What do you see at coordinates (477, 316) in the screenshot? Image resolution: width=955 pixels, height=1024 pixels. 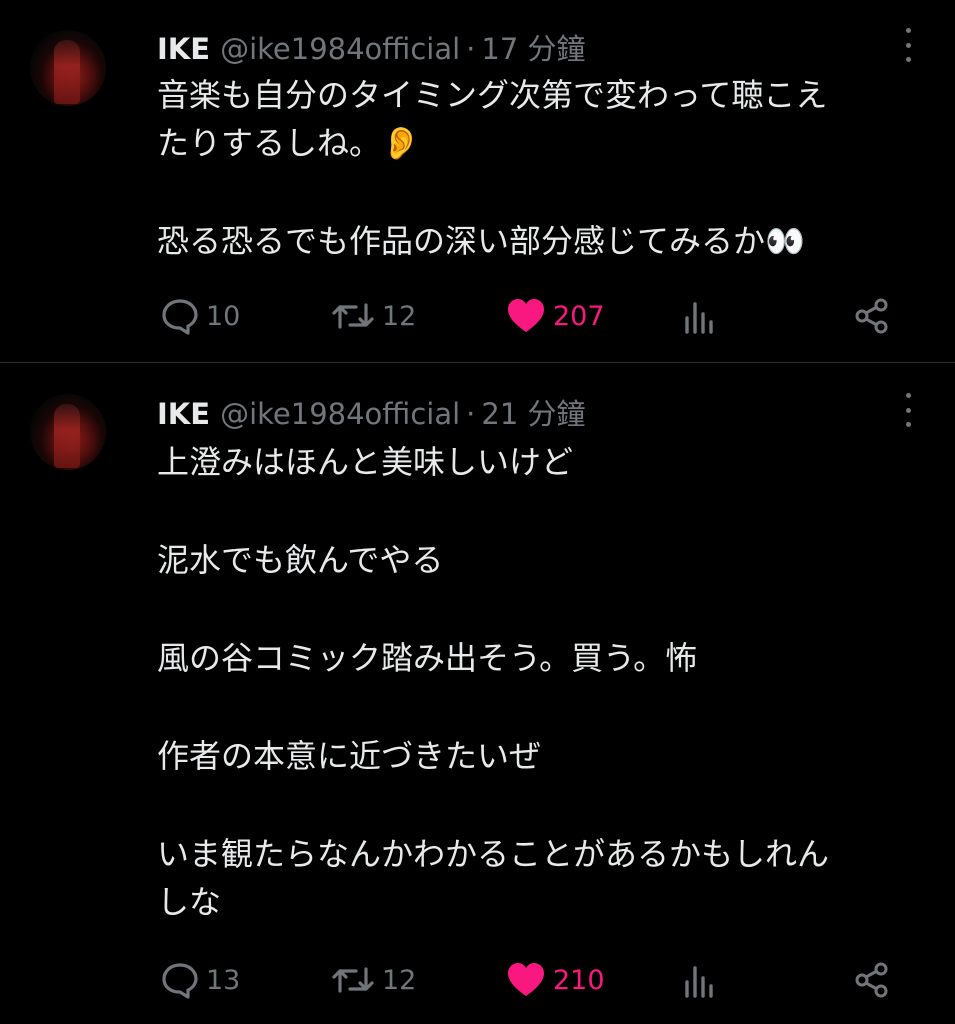 I see `action-bar: 10 12 207` at bounding box center [477, 316].